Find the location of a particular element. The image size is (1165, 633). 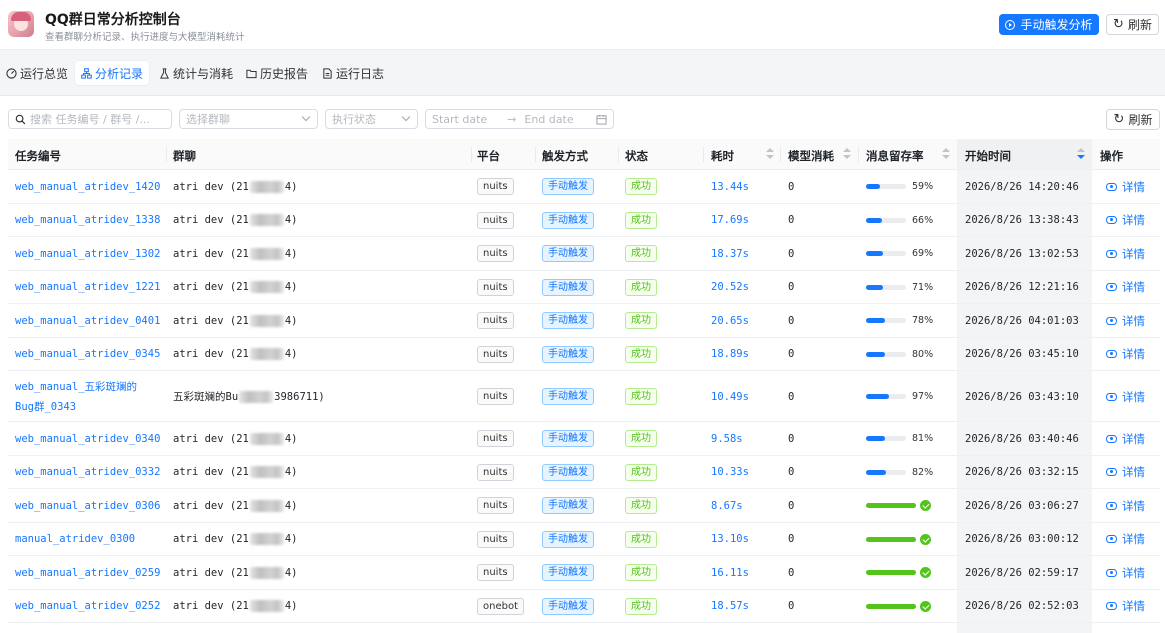

manual-trigger-button: 手动触发分析 is located at coordinates (1049, 24).